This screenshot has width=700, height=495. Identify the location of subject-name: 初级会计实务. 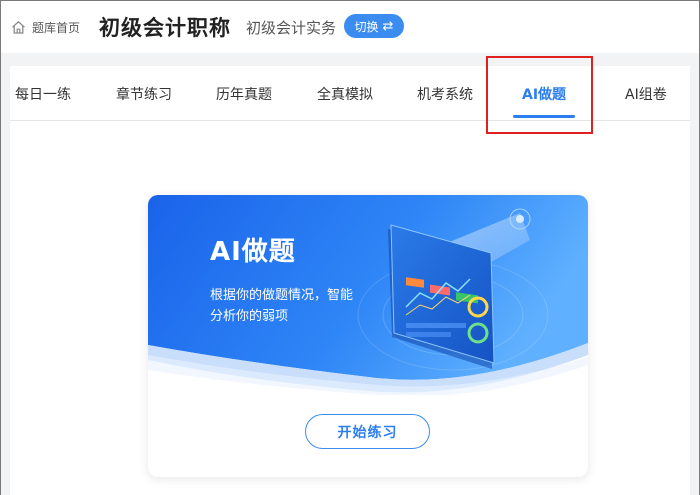
(291, 28).